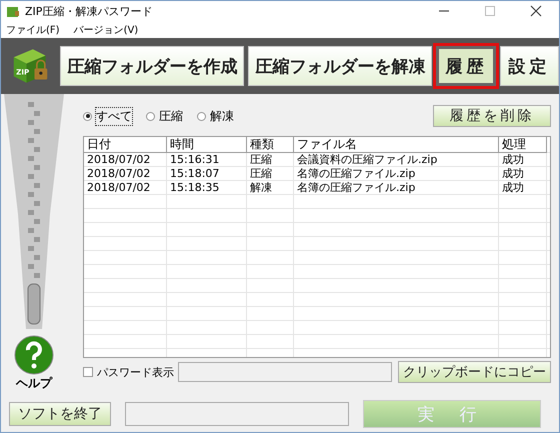  I want to click on menu-item: ファイル(F), so click(33, 29).